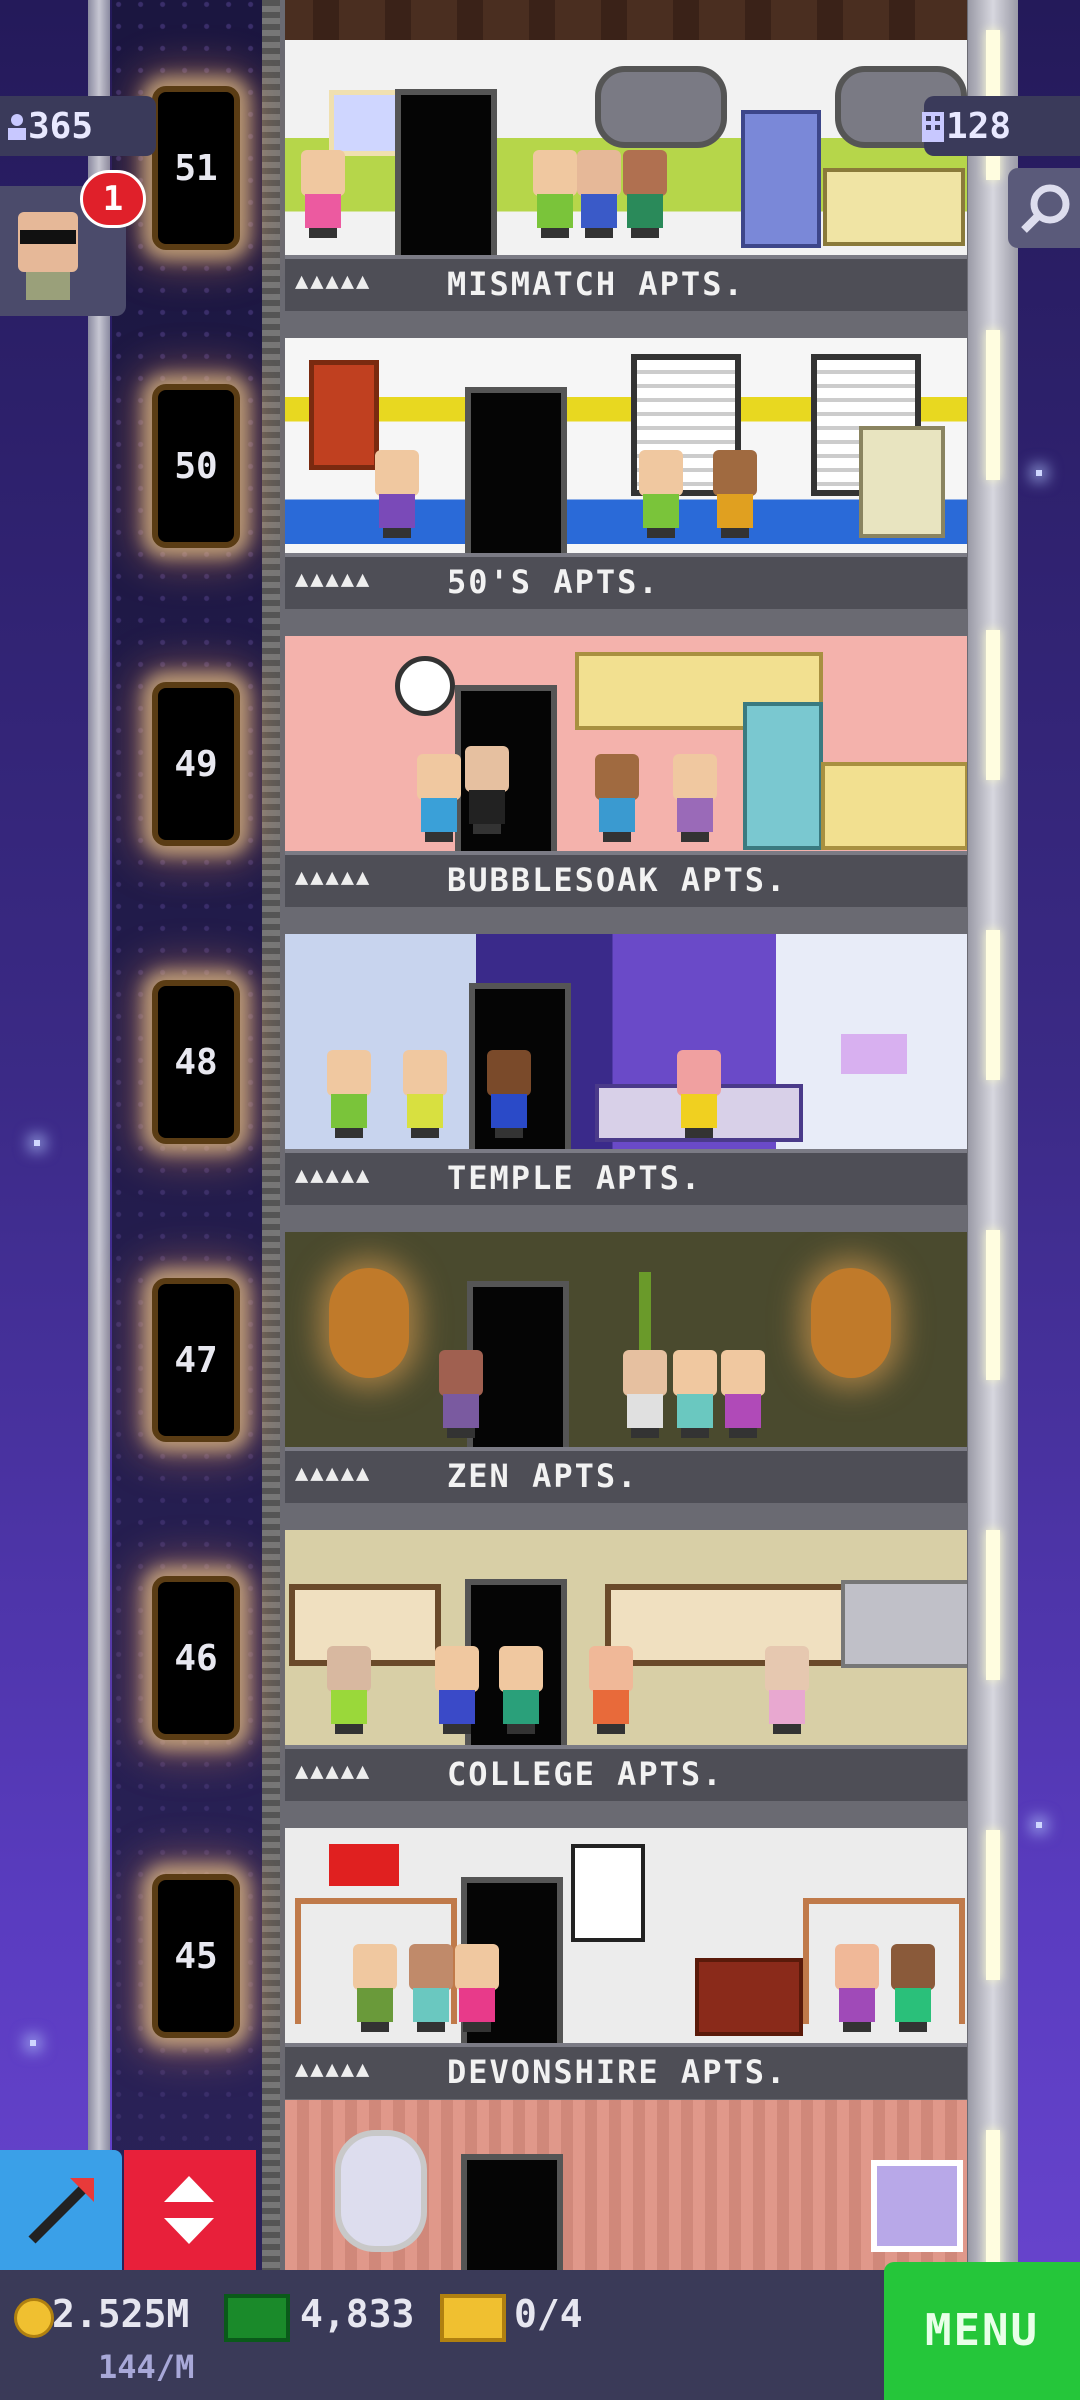 Image resolution: width=1080 pixels, height=2400 pixels. I want to click on raise-button, so click(61, 2210).